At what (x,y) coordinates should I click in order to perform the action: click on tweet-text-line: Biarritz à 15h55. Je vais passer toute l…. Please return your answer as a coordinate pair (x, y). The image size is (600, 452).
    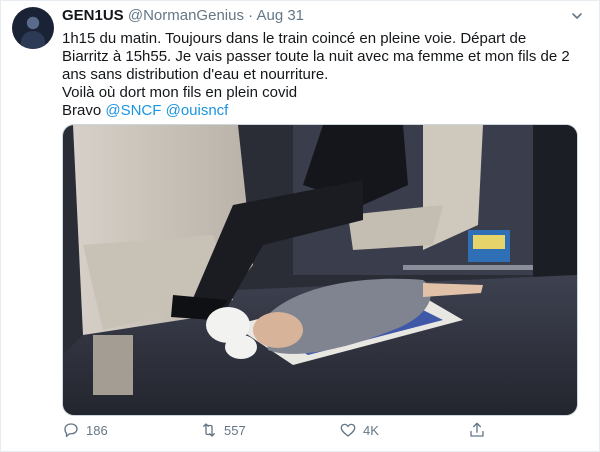
    Looking at the image, I should click on (316, 56).